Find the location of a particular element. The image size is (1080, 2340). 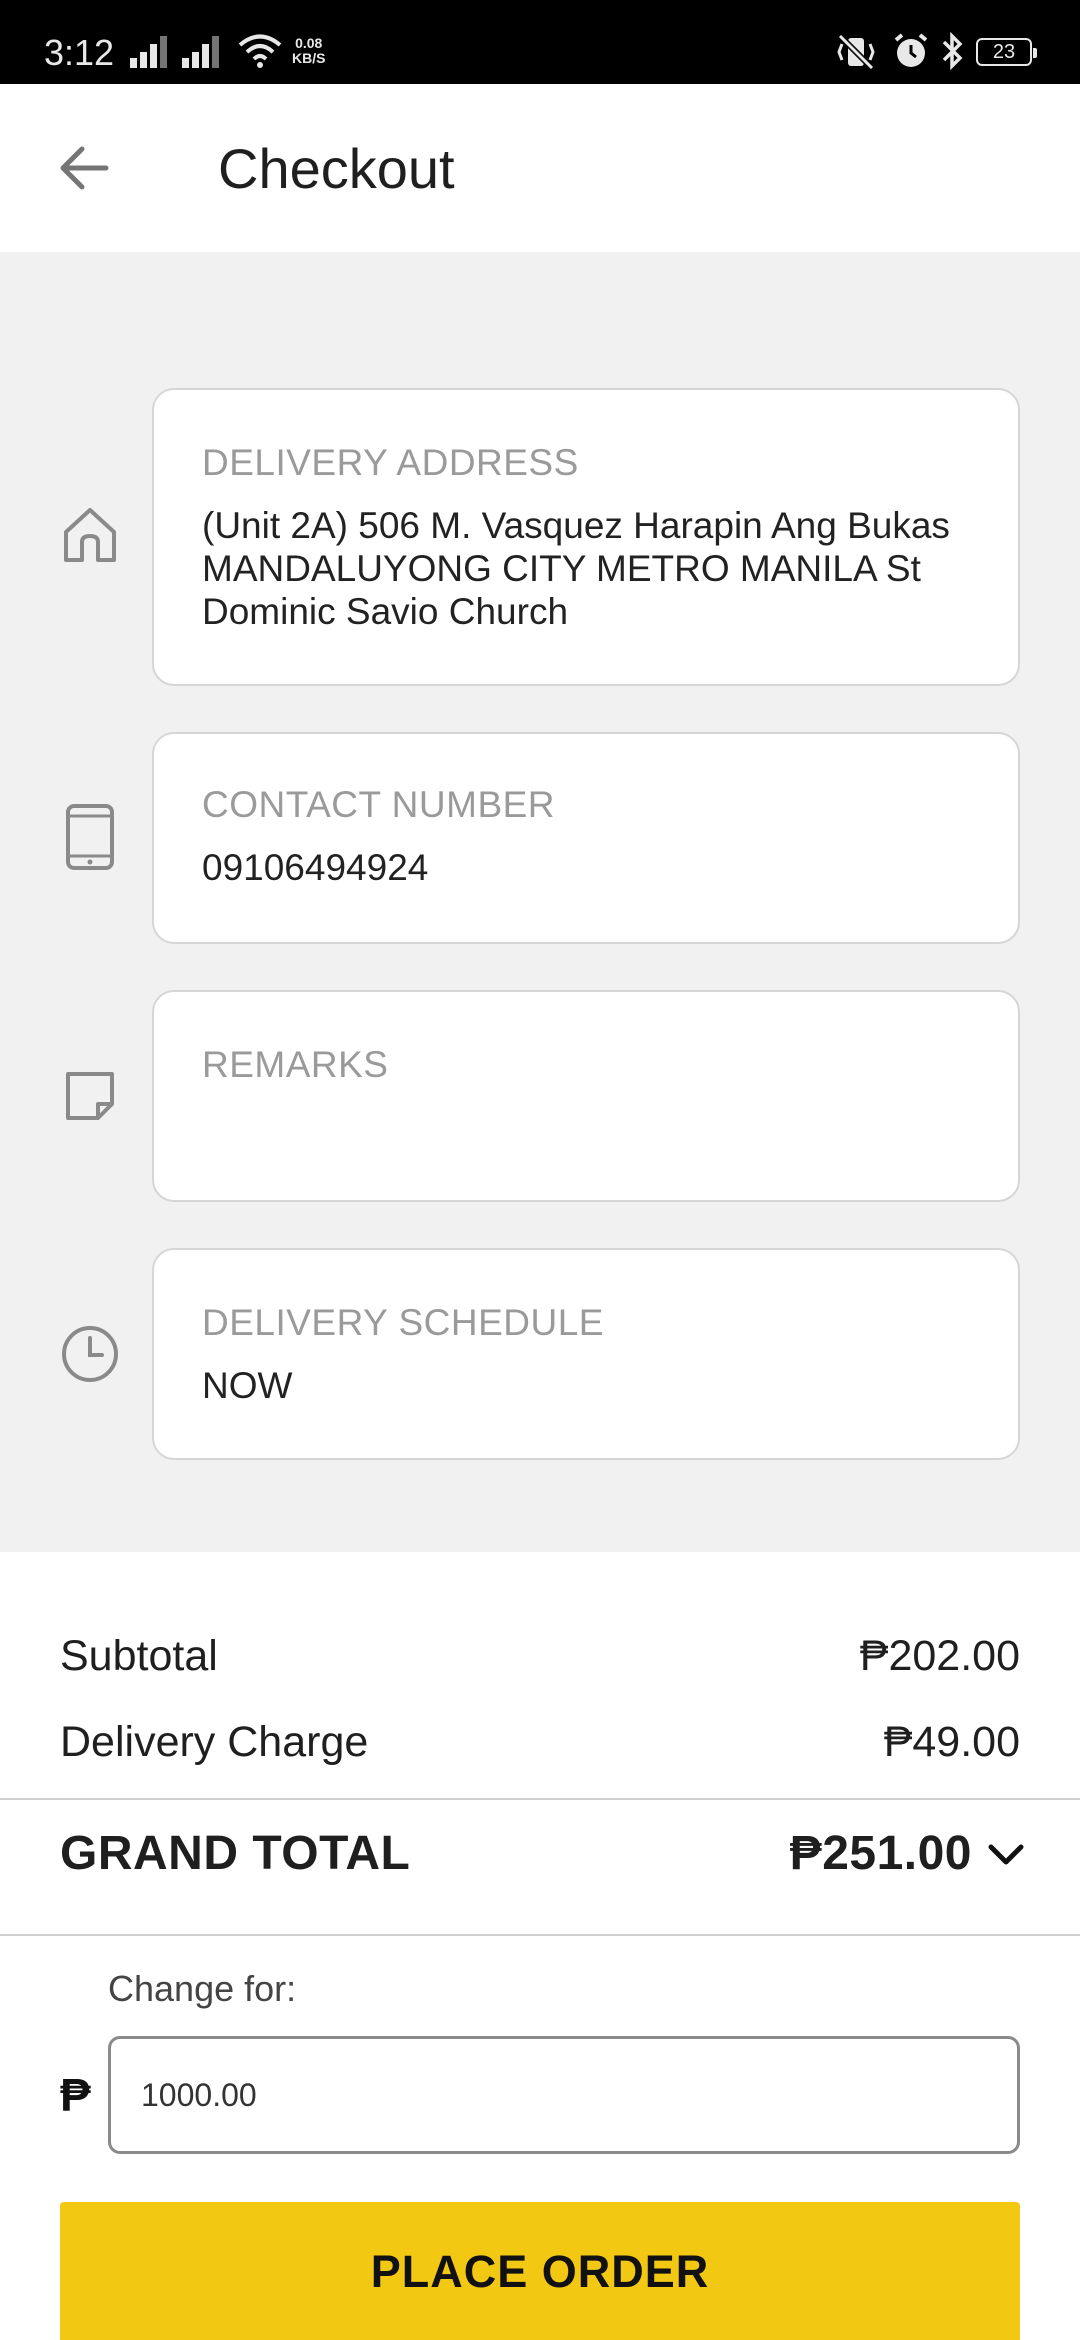

delivery-schedule-value: NOW is located at coordinates (247, 1385).